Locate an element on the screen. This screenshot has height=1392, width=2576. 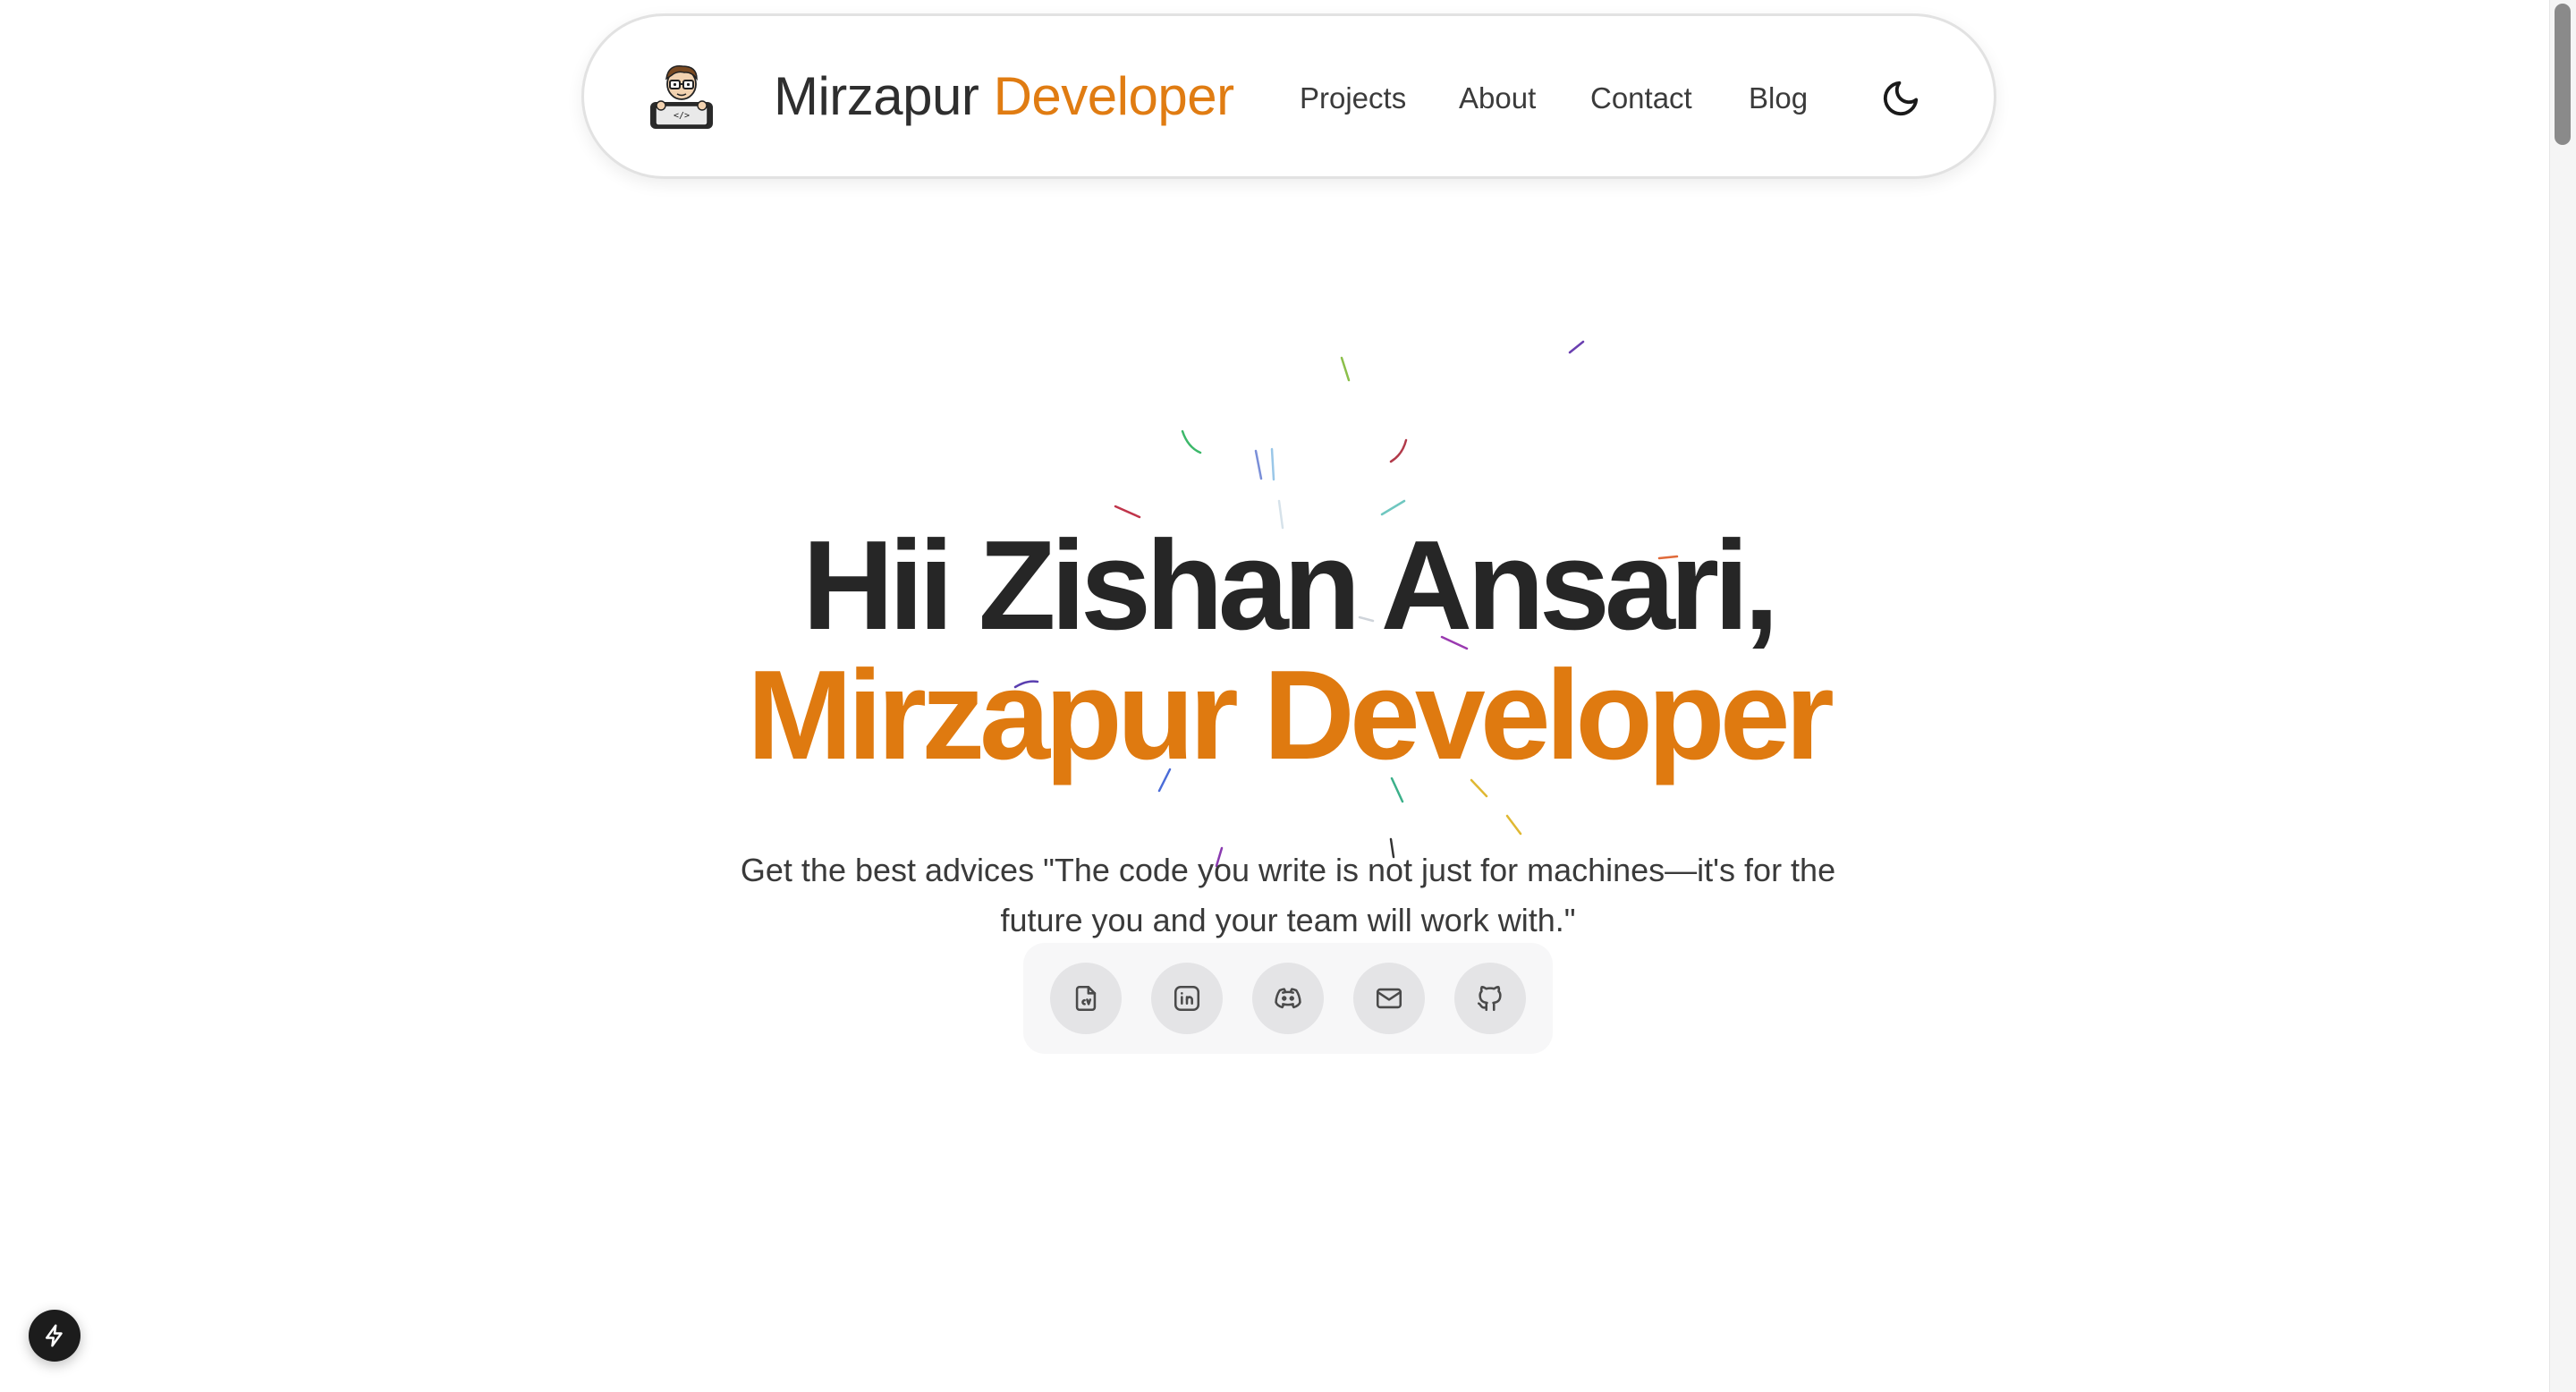
scrollbar-thumb is located at coordinates (2563, 74).